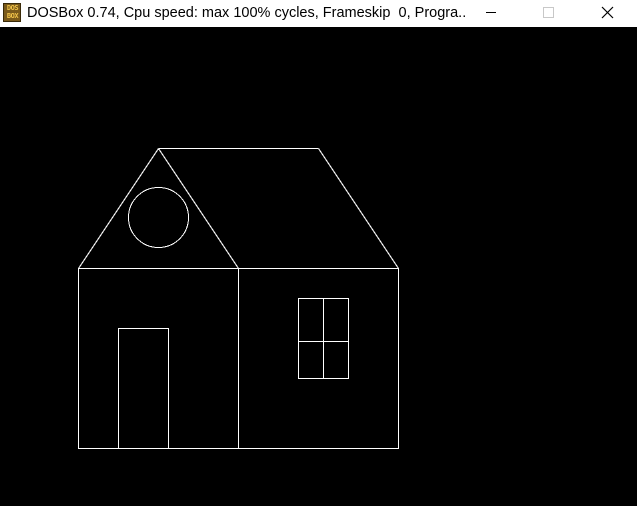 The image size is (637, 506). I want to click on maximize-button, so click(548, 13).